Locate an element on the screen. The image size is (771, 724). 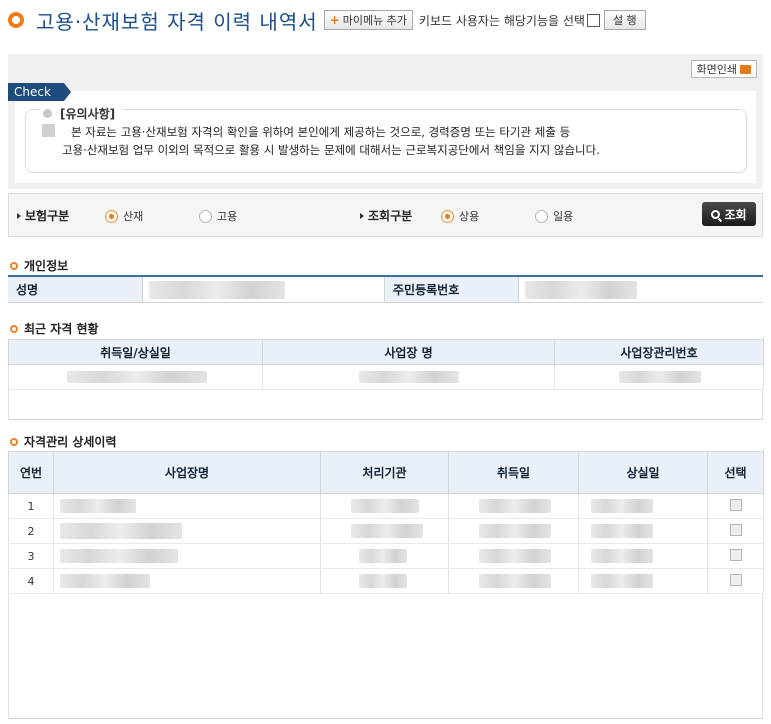
keyboard-function-checkbox is located at coordinates (593, 20).